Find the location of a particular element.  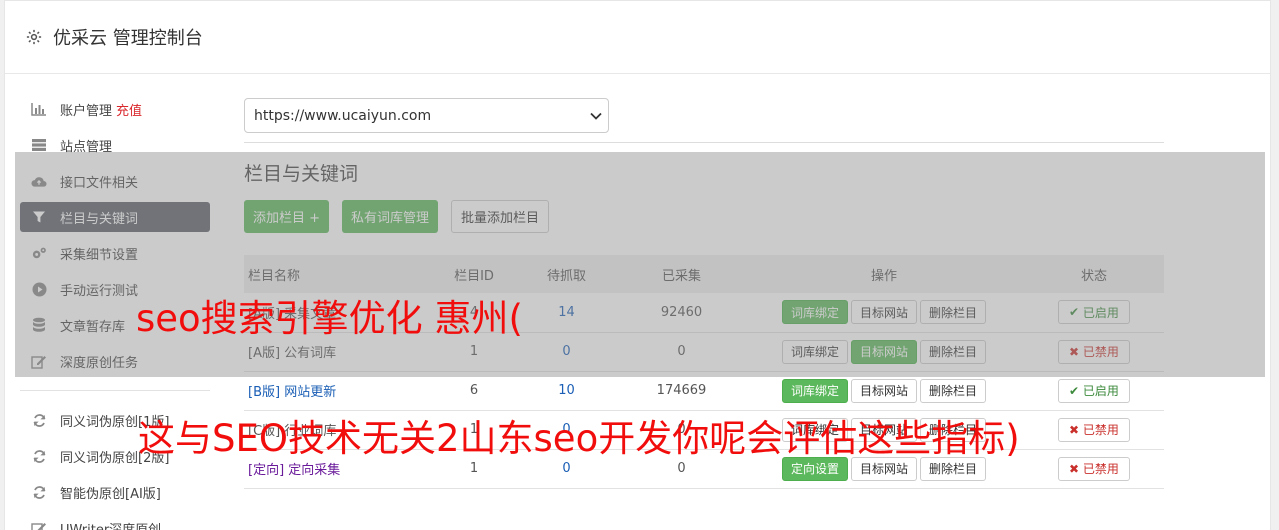

sidebar-item-ai-original: 智能伪原创[AI版] is located at coordinates (115, 492).